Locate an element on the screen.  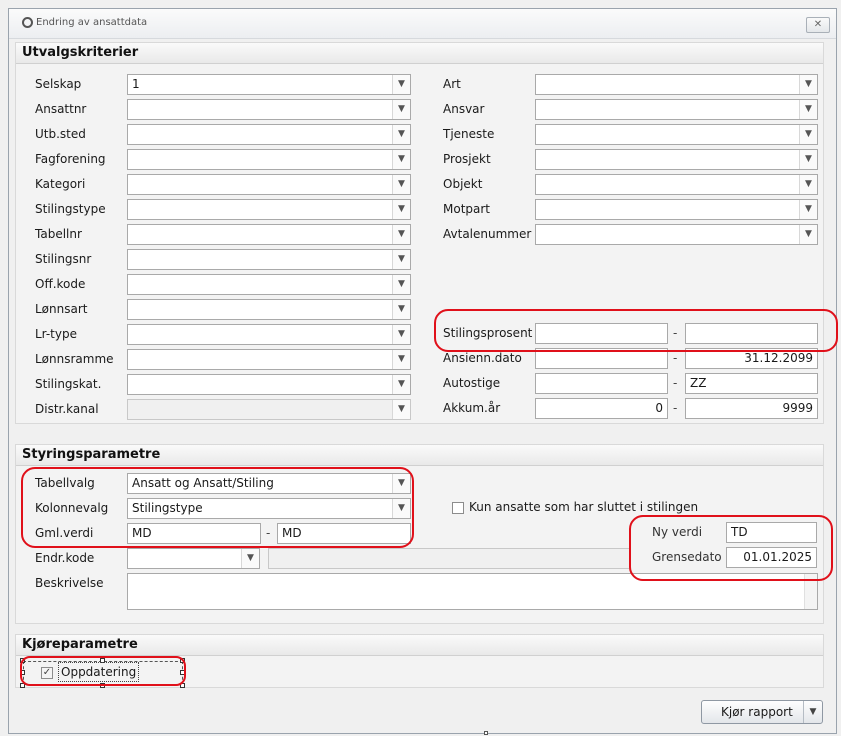
ansvar-label: Ansvar is located at coordinates (464, 109).